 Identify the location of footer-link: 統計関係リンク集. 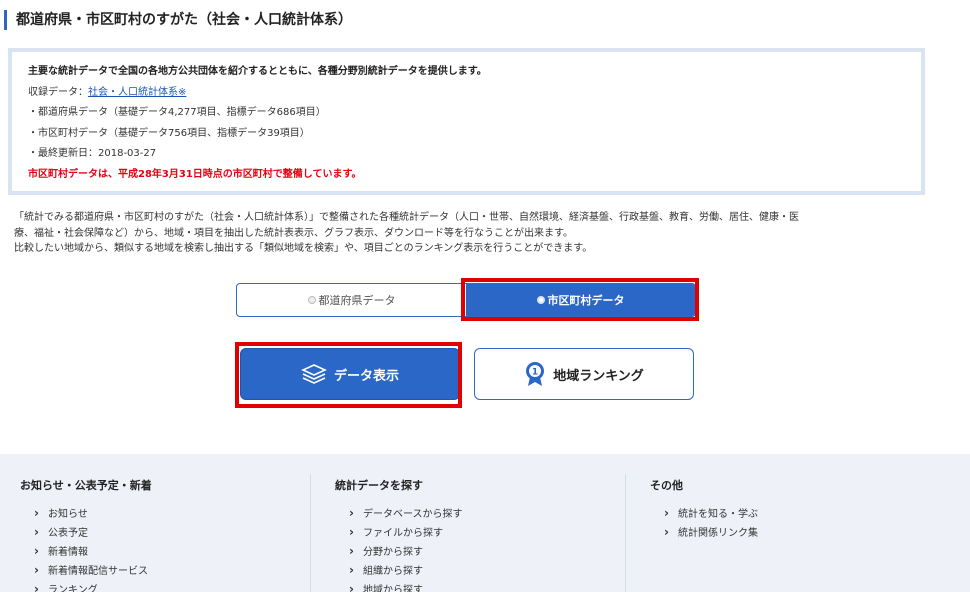
(802, 533).